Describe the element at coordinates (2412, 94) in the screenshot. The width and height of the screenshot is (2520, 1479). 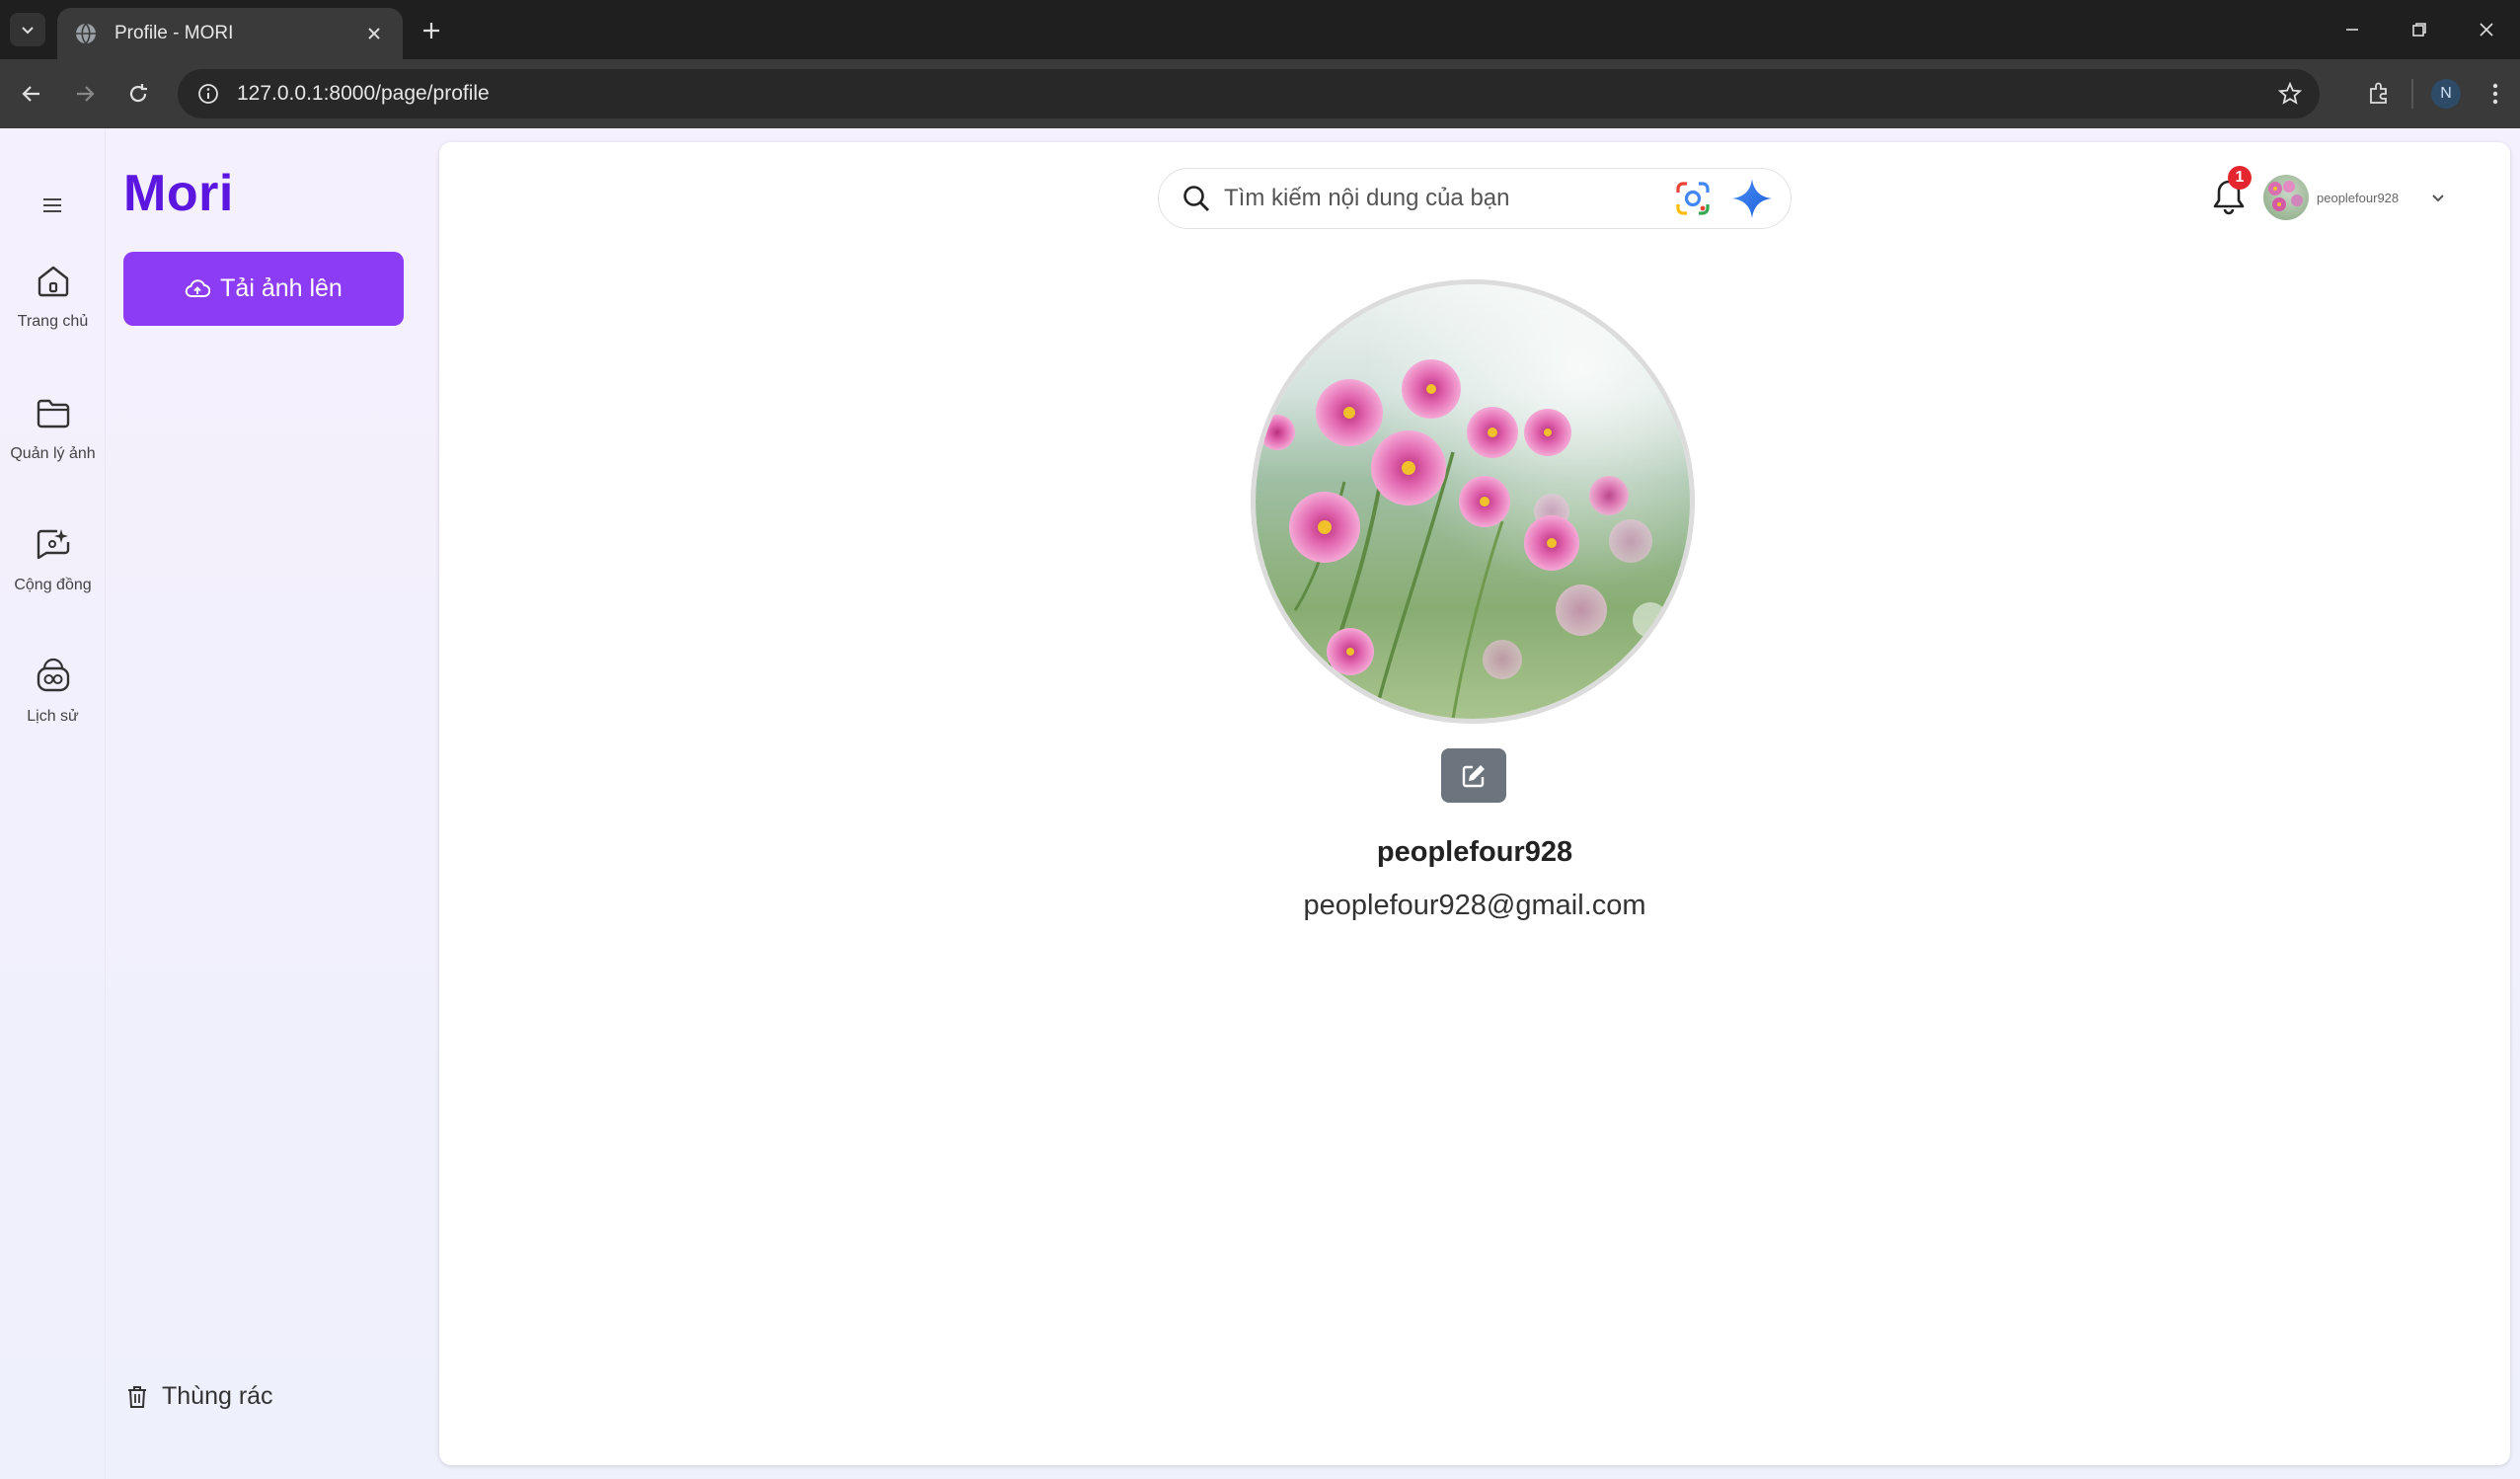
I see `toolbar-divider` at that location.